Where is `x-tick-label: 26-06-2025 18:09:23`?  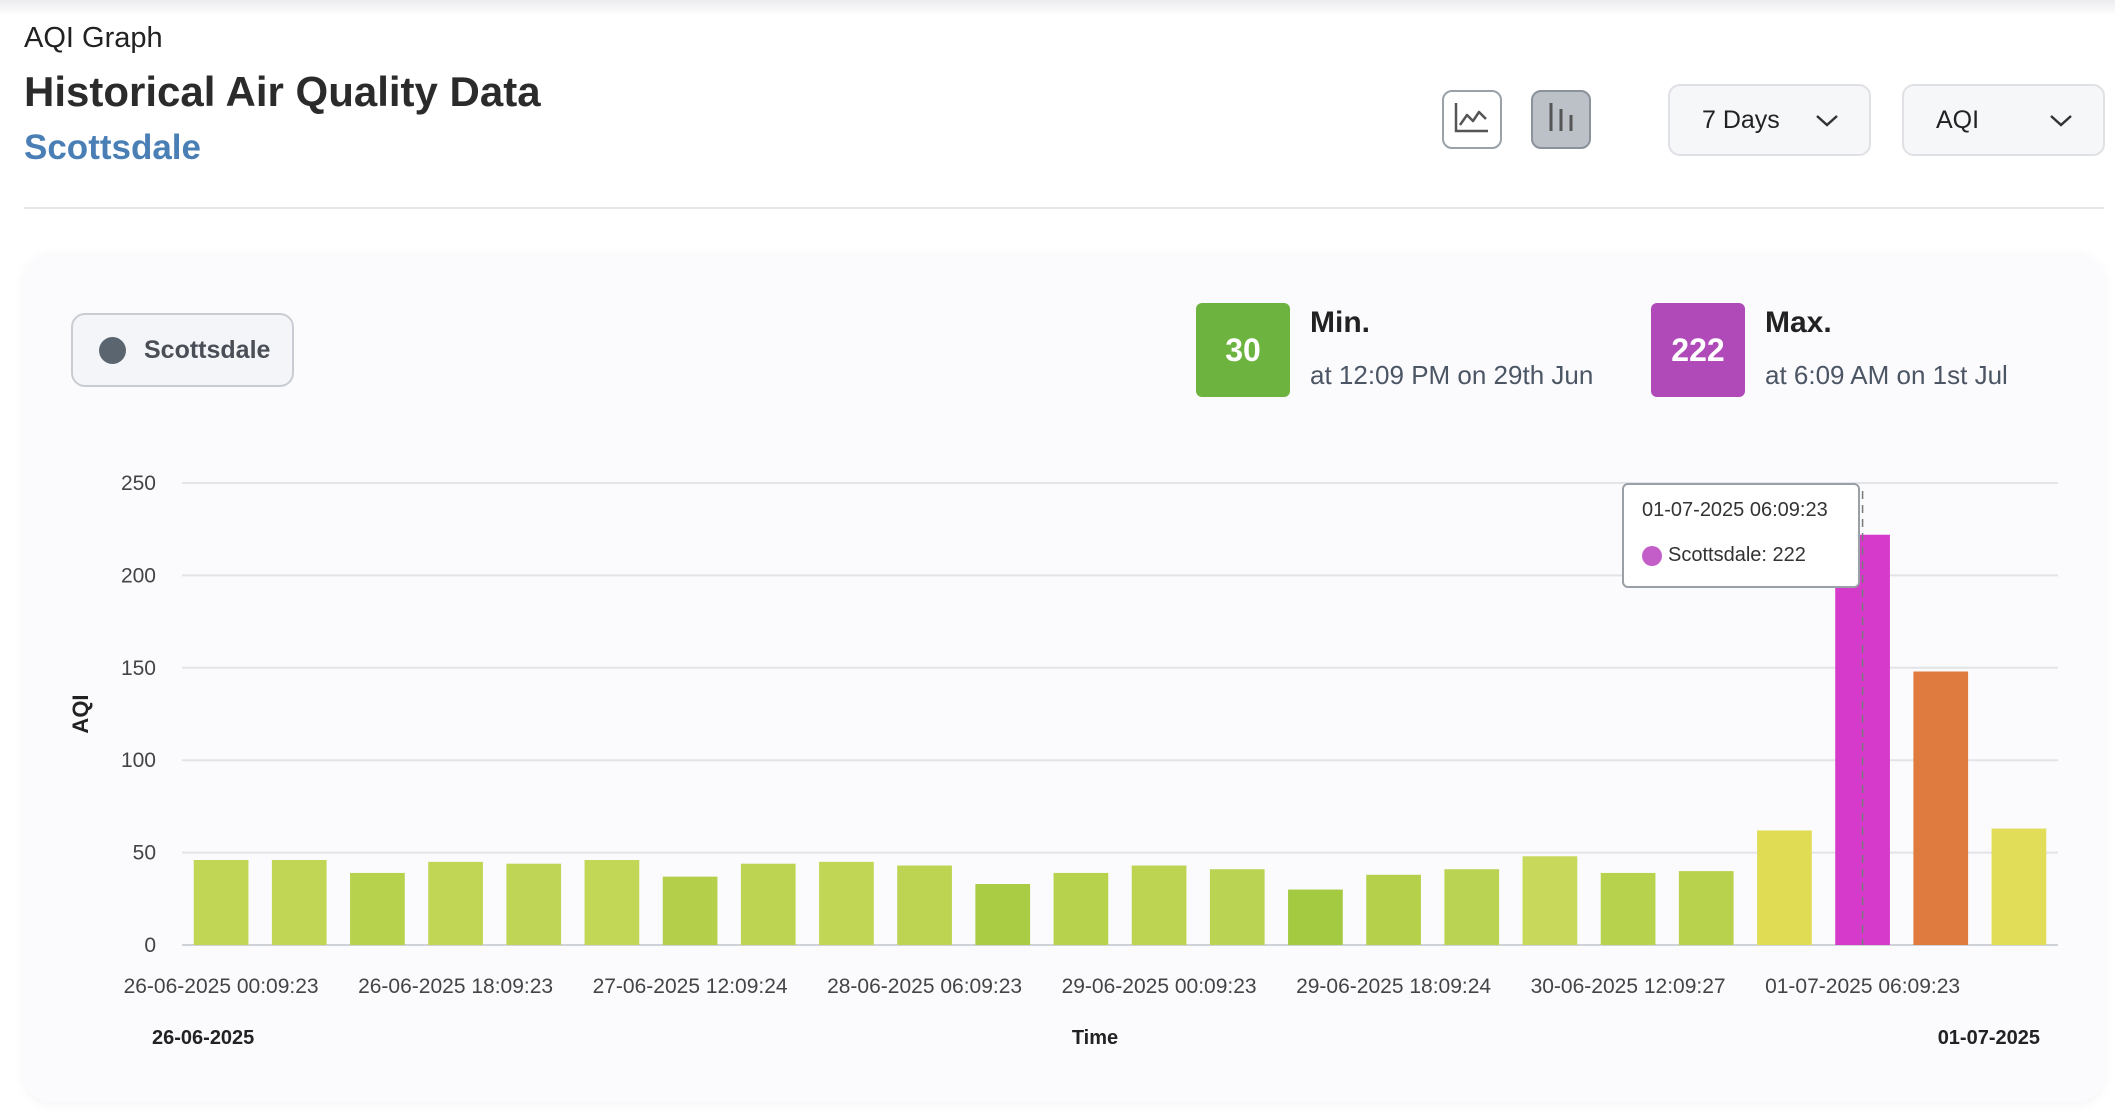 x-tick-label: 26-06-2025 18:09:23 is located at coordinates (455, 986).